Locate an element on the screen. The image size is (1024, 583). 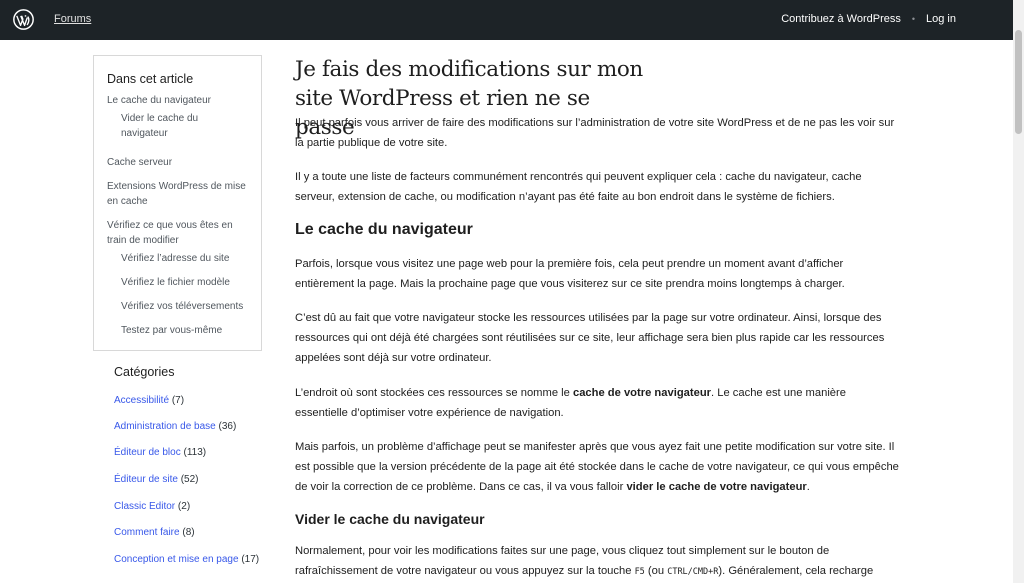
category-link: Administration de base is located at coordinates (165, 426).